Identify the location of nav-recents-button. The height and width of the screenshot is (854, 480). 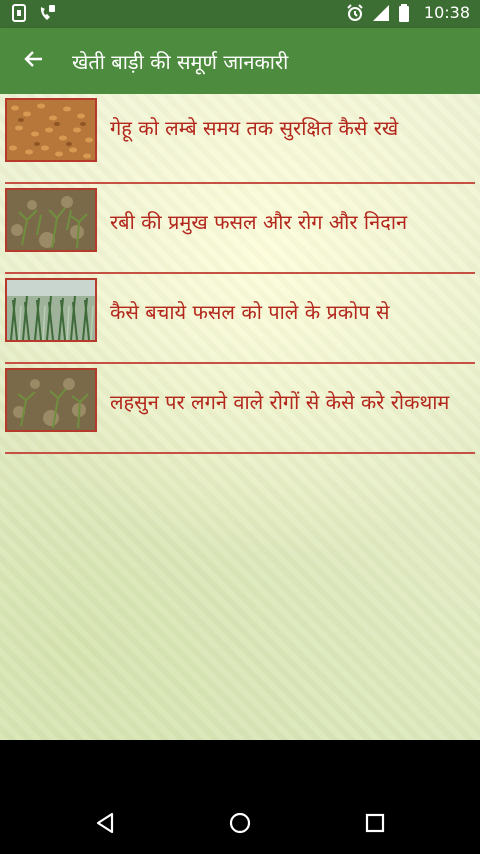
(375, 825).